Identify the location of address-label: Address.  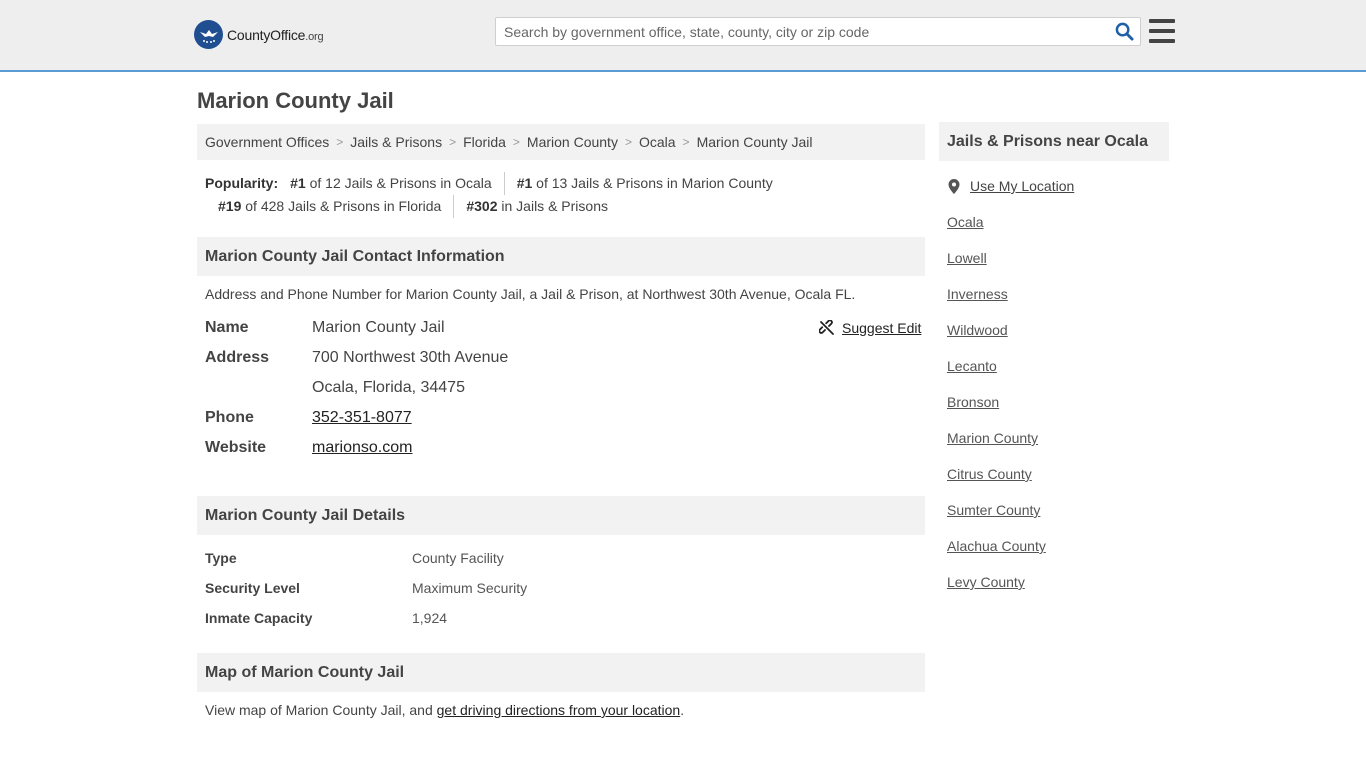
(237, 357).